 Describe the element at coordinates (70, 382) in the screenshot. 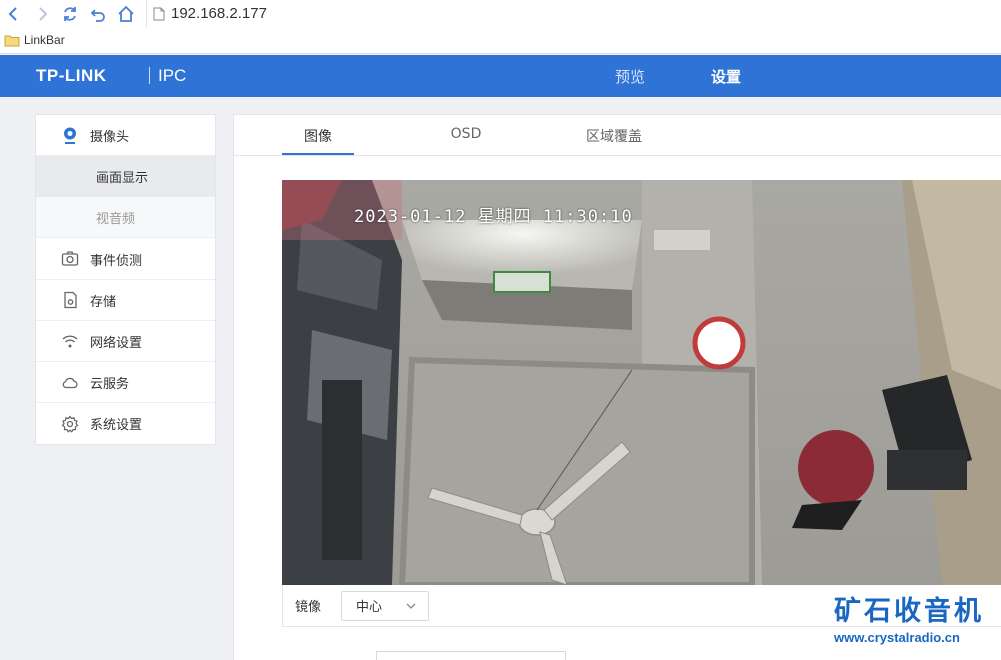

I see `cloud-icon` at that location.